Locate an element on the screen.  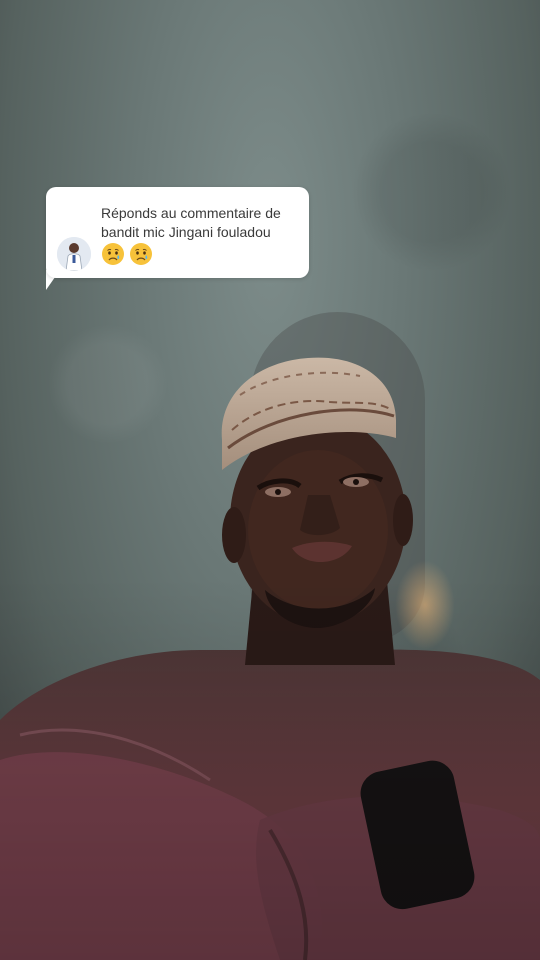
comment-text: bandit mic Jingani fouladou is located at coordinates (186, 232).